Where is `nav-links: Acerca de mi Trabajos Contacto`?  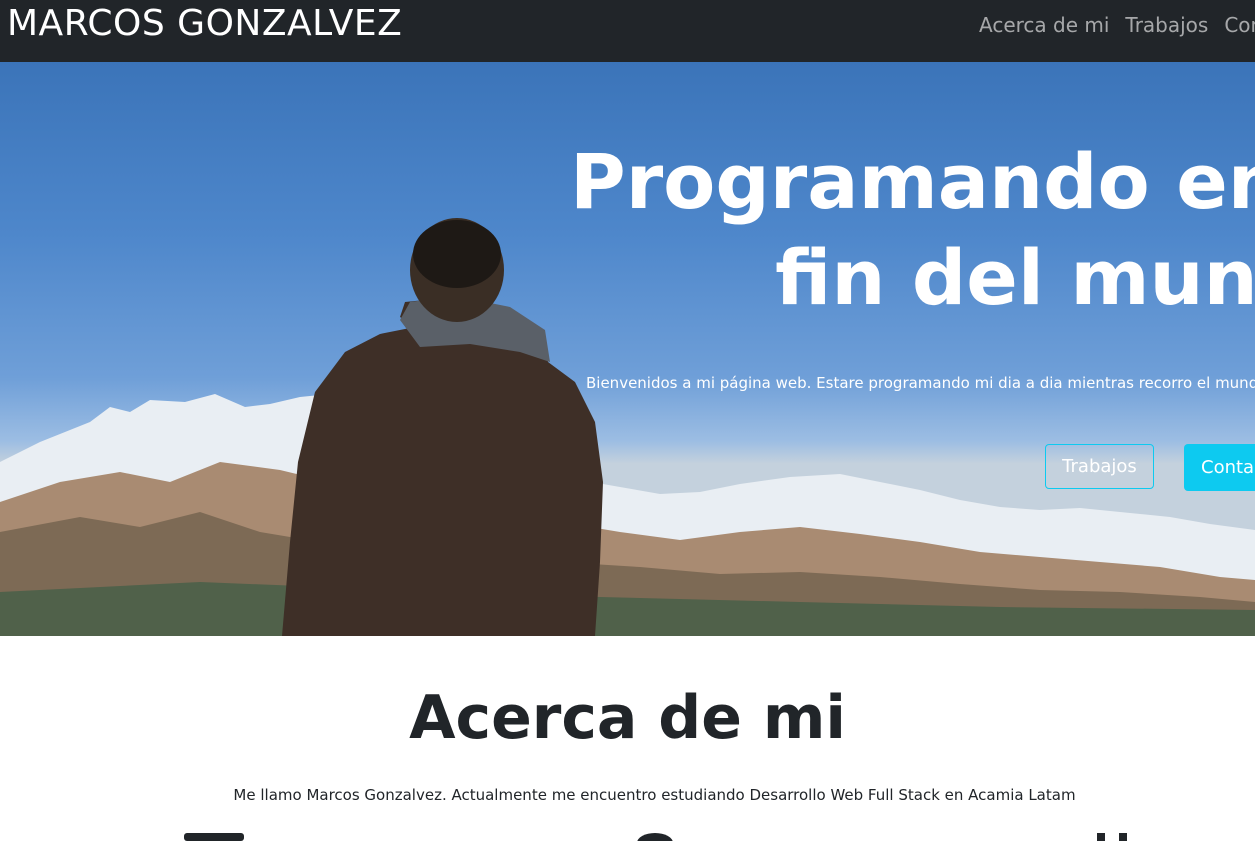
nav-links: Acerca de mi Trabajos Contacto is located at coordinates (1117, 25).